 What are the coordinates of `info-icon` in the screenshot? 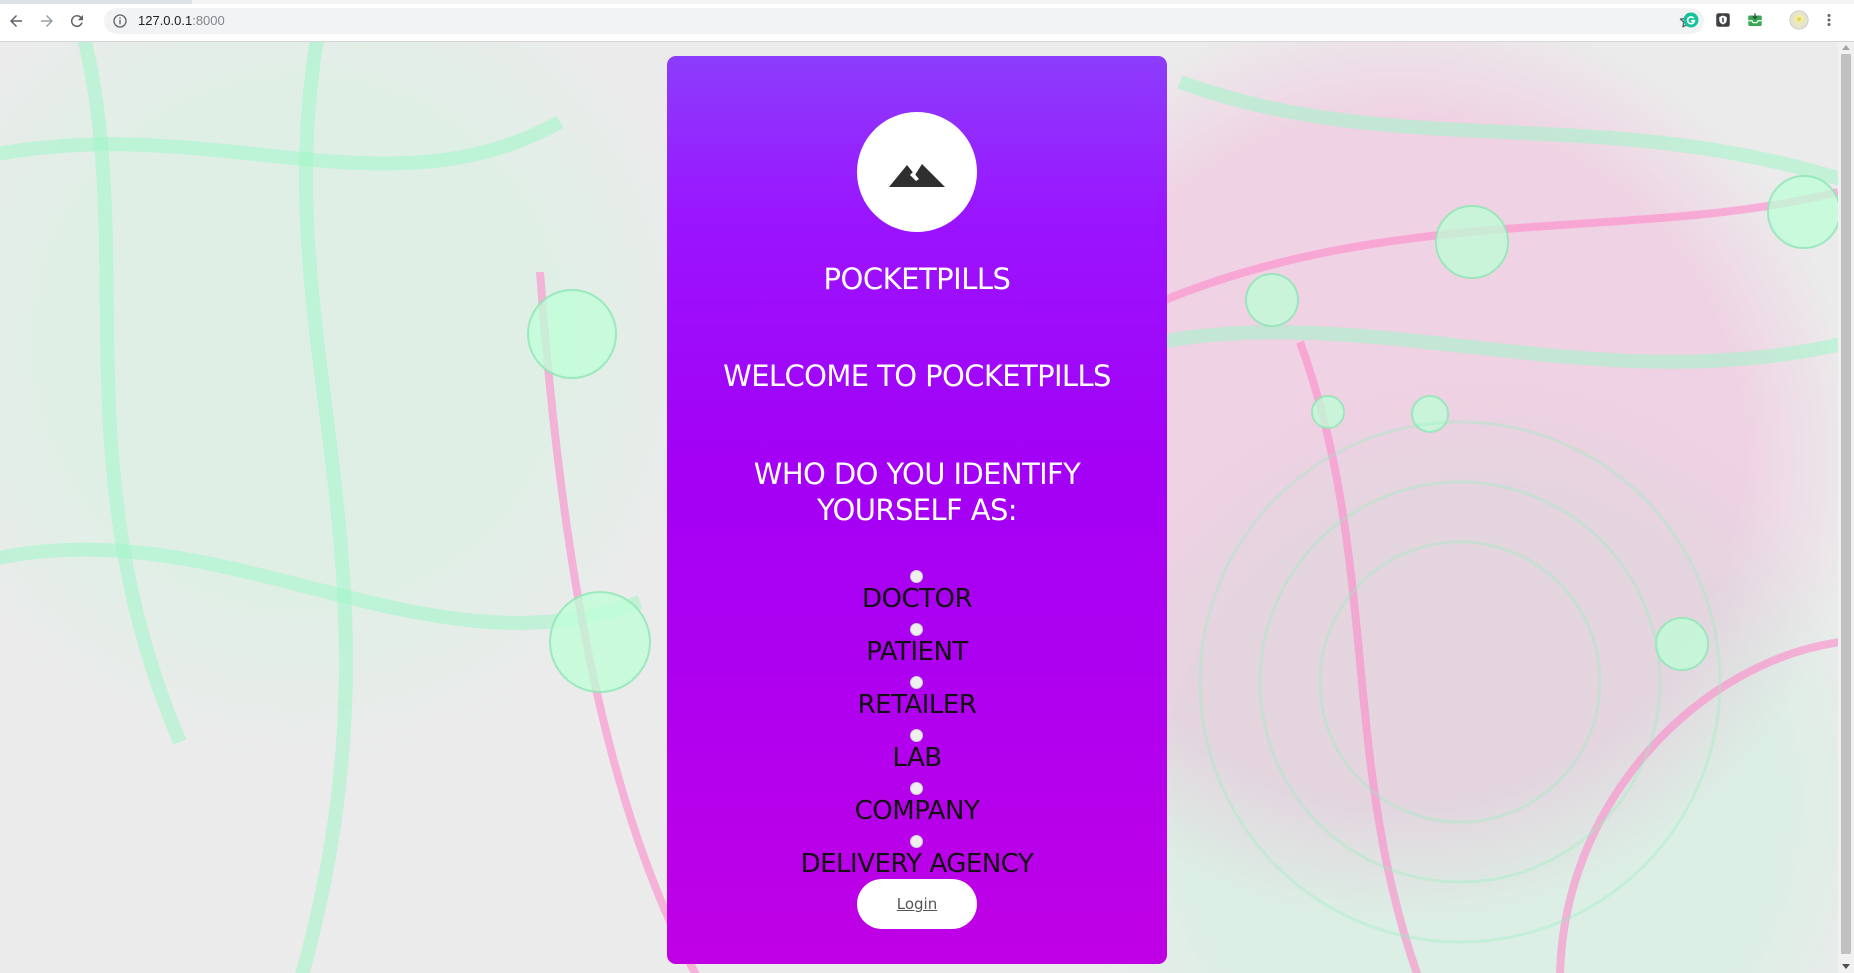 It's located at (120, 21).